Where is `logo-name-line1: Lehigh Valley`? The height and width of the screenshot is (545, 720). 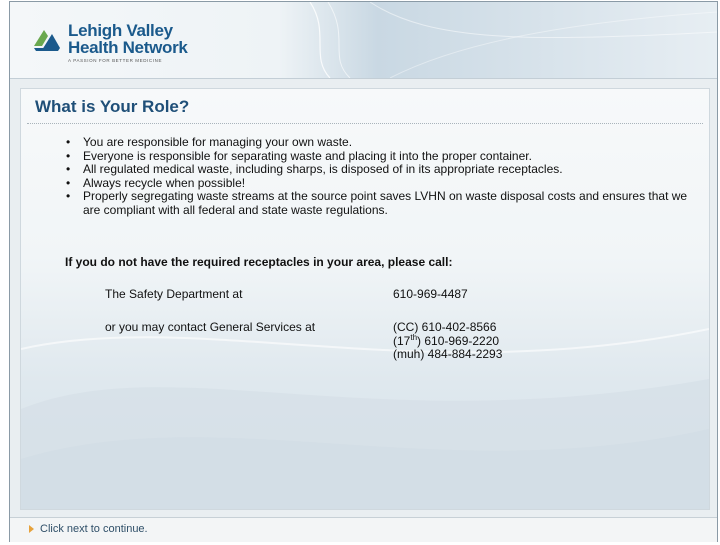
logo-name-line1: Lehigh Valley is located at coordinates (120, 30).